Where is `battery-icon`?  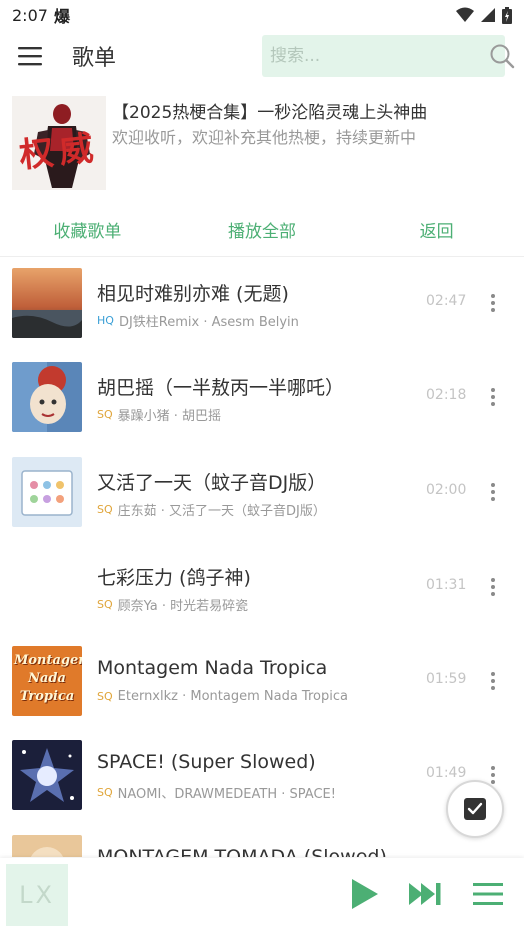
battery-icon is located at coordinates (507, 15).